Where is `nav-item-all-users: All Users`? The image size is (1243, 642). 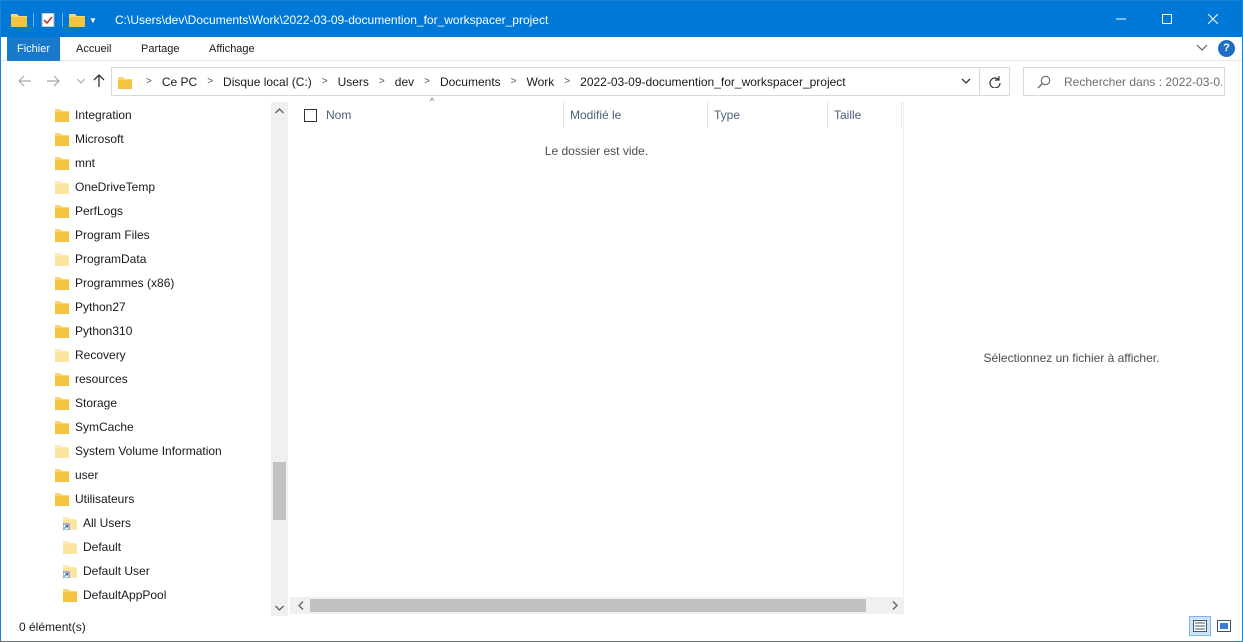
nav-item-all-users: All Users is located at coordinates (97, 523).